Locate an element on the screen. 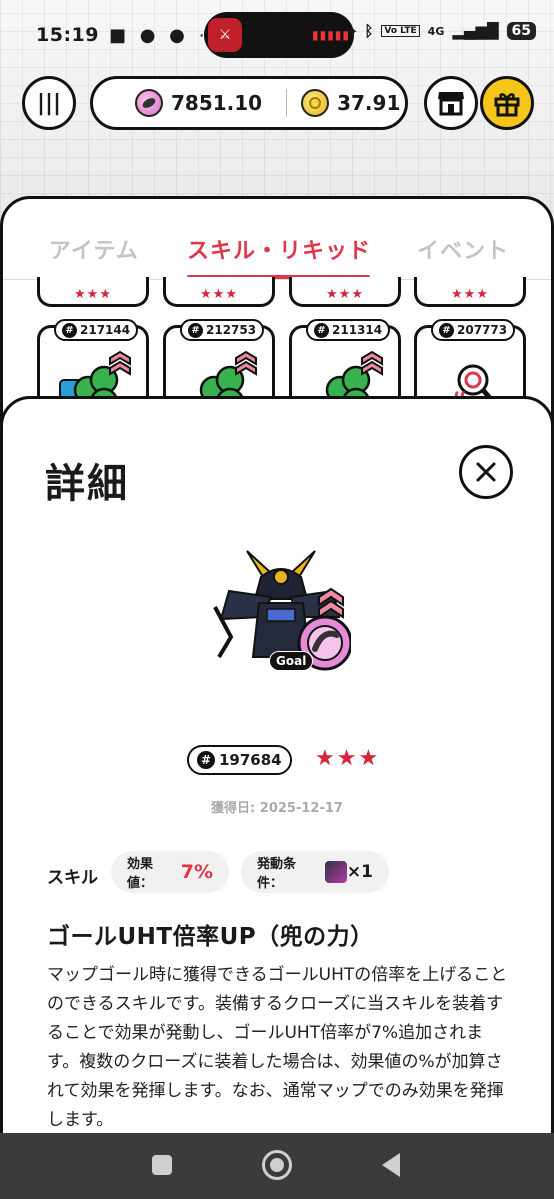 This screenshot has height=1199, width=554. token-amount: 37.91 is located at coordinates (369, 103).